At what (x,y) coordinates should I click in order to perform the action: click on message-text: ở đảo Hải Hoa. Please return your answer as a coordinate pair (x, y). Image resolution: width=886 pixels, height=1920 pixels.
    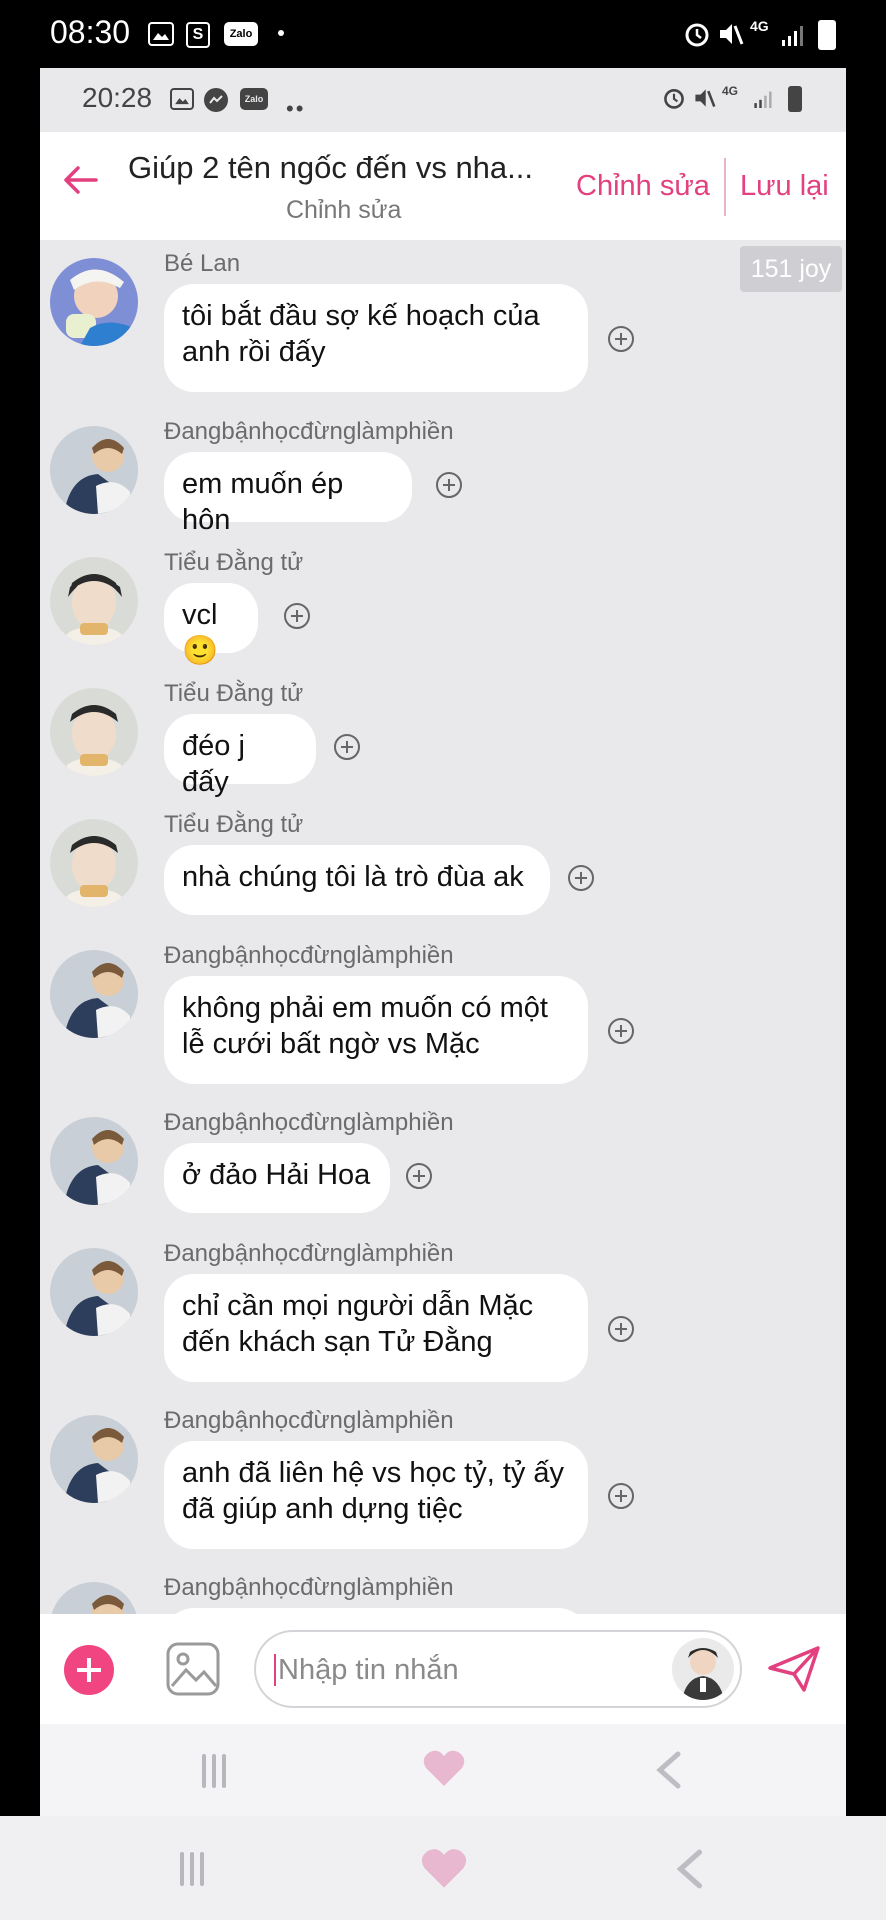
    Looking at the image, I should click on (276, 1175).